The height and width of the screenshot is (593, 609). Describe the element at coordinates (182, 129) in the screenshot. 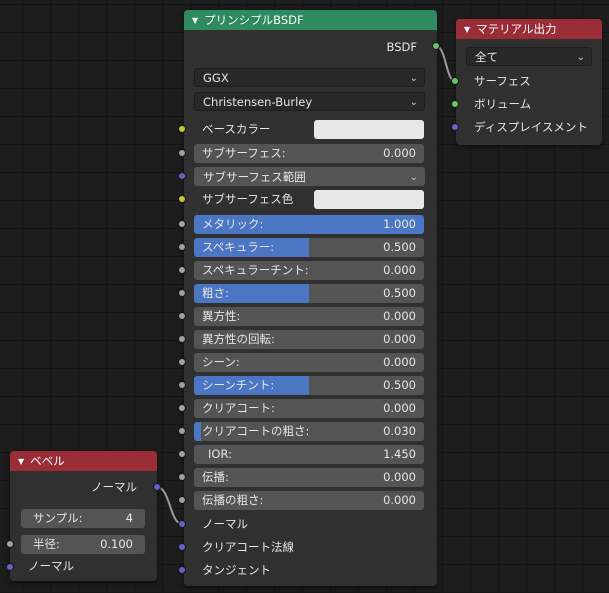

I see `base-color-socket` at that location.